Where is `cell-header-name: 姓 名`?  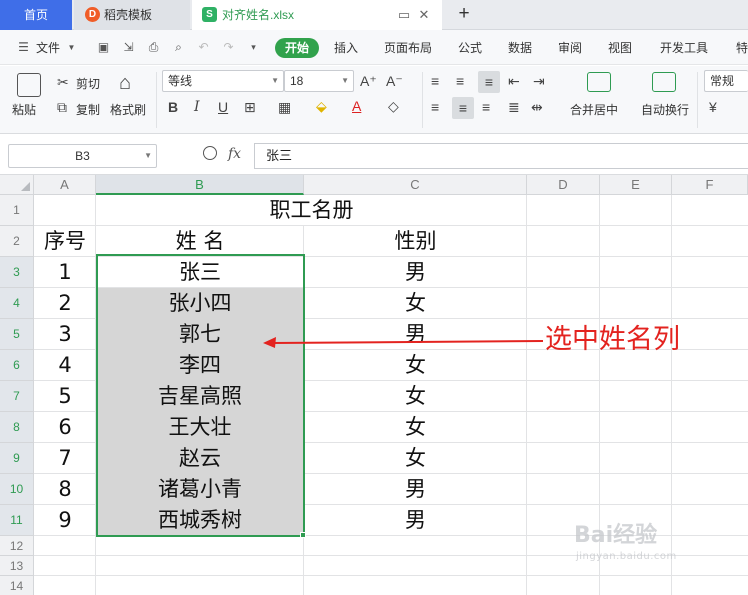
cell-header-name: 姓 名 is located at coordinates (200, 241).